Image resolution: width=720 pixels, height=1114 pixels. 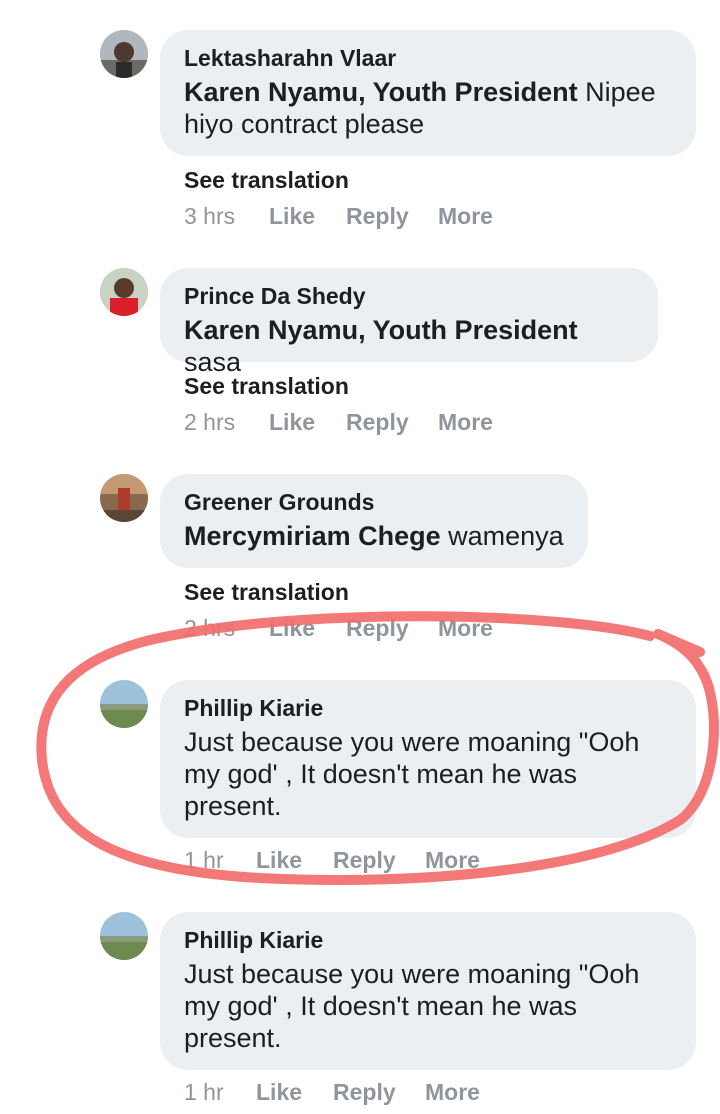 I want to click on comment-author: Lektasharahn Vlaar, so click(x=428, y=58).